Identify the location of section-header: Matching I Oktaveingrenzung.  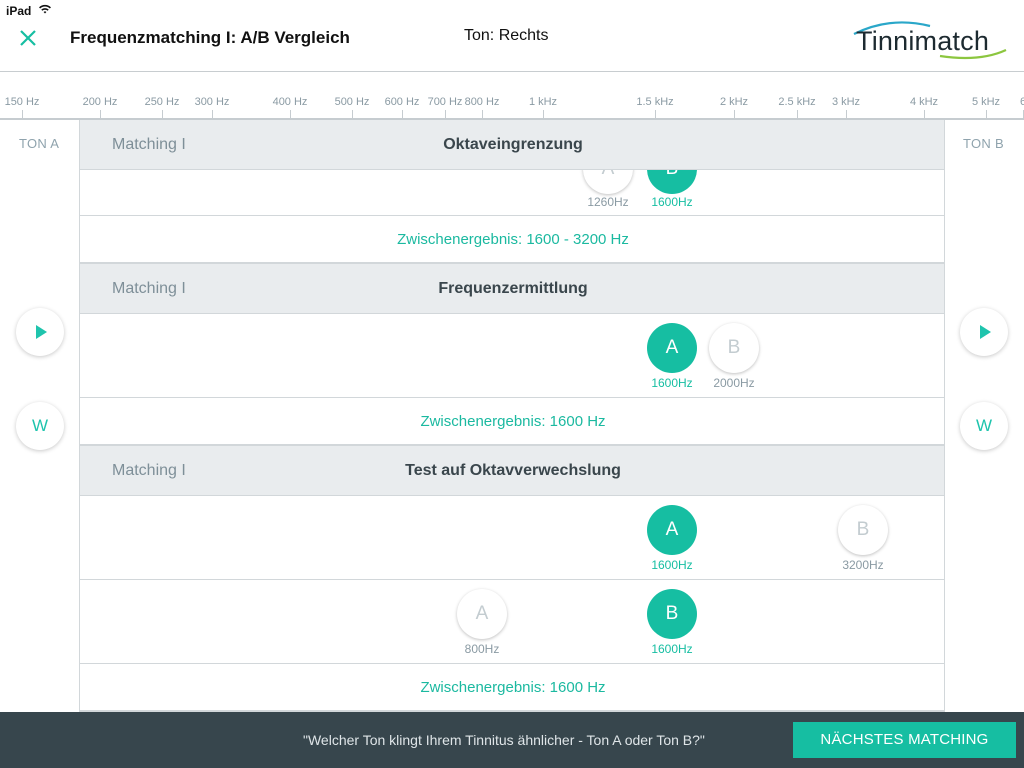
(512, 145).